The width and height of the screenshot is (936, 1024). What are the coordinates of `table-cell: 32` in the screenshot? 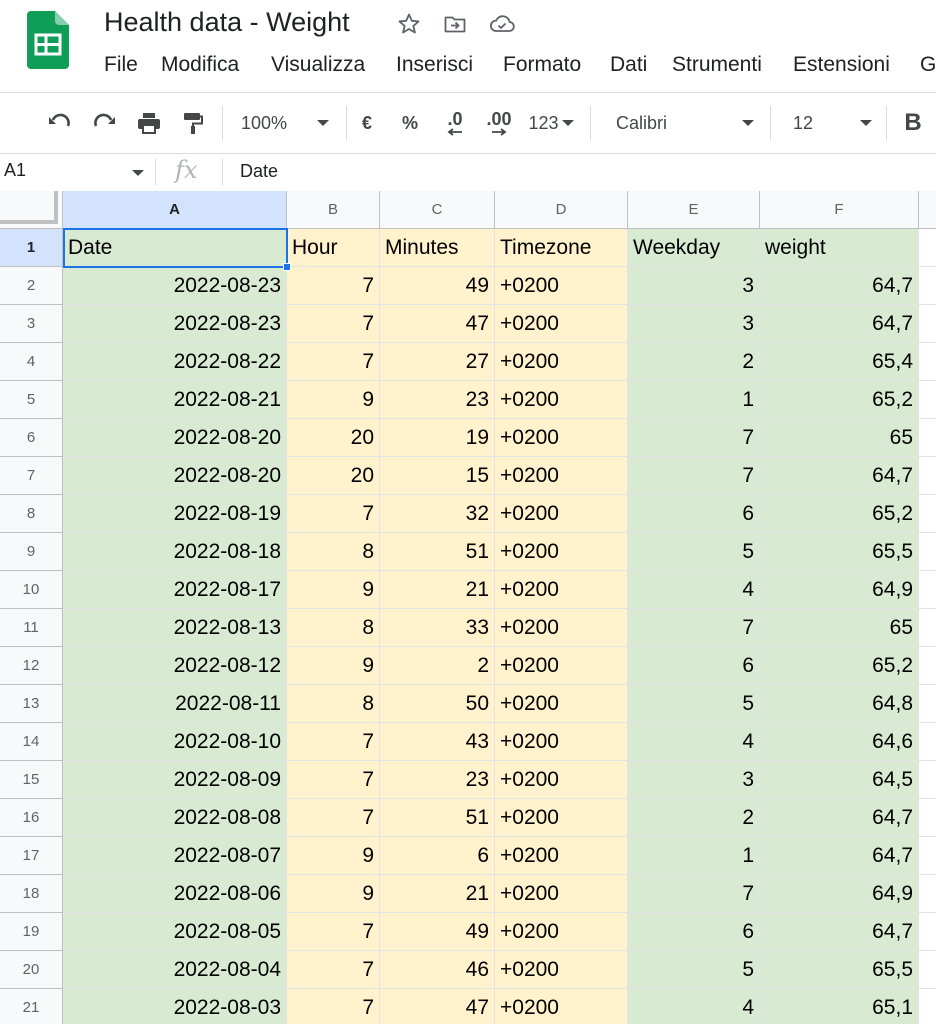 It's located at (437, 514).